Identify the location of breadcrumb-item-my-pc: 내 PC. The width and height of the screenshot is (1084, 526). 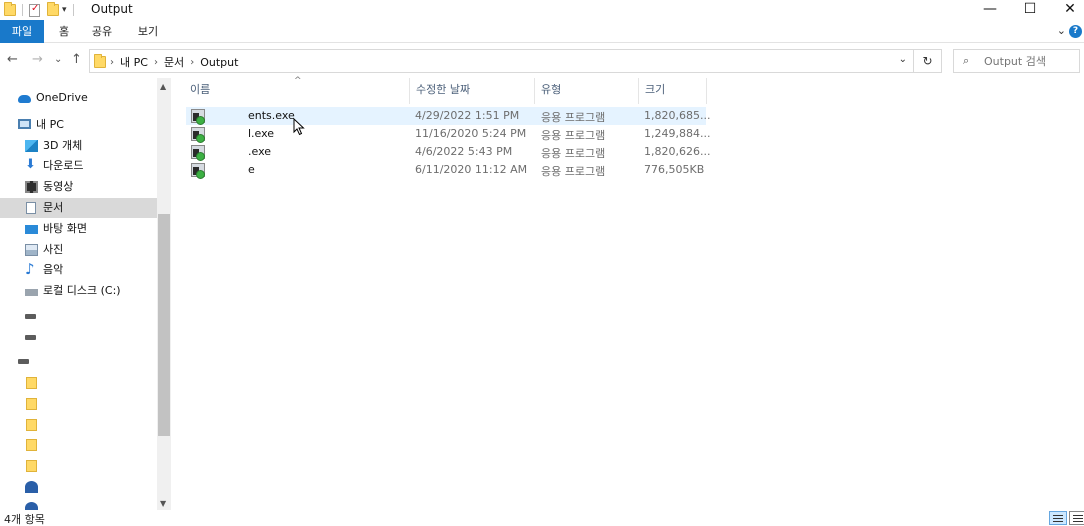
(134, 62).